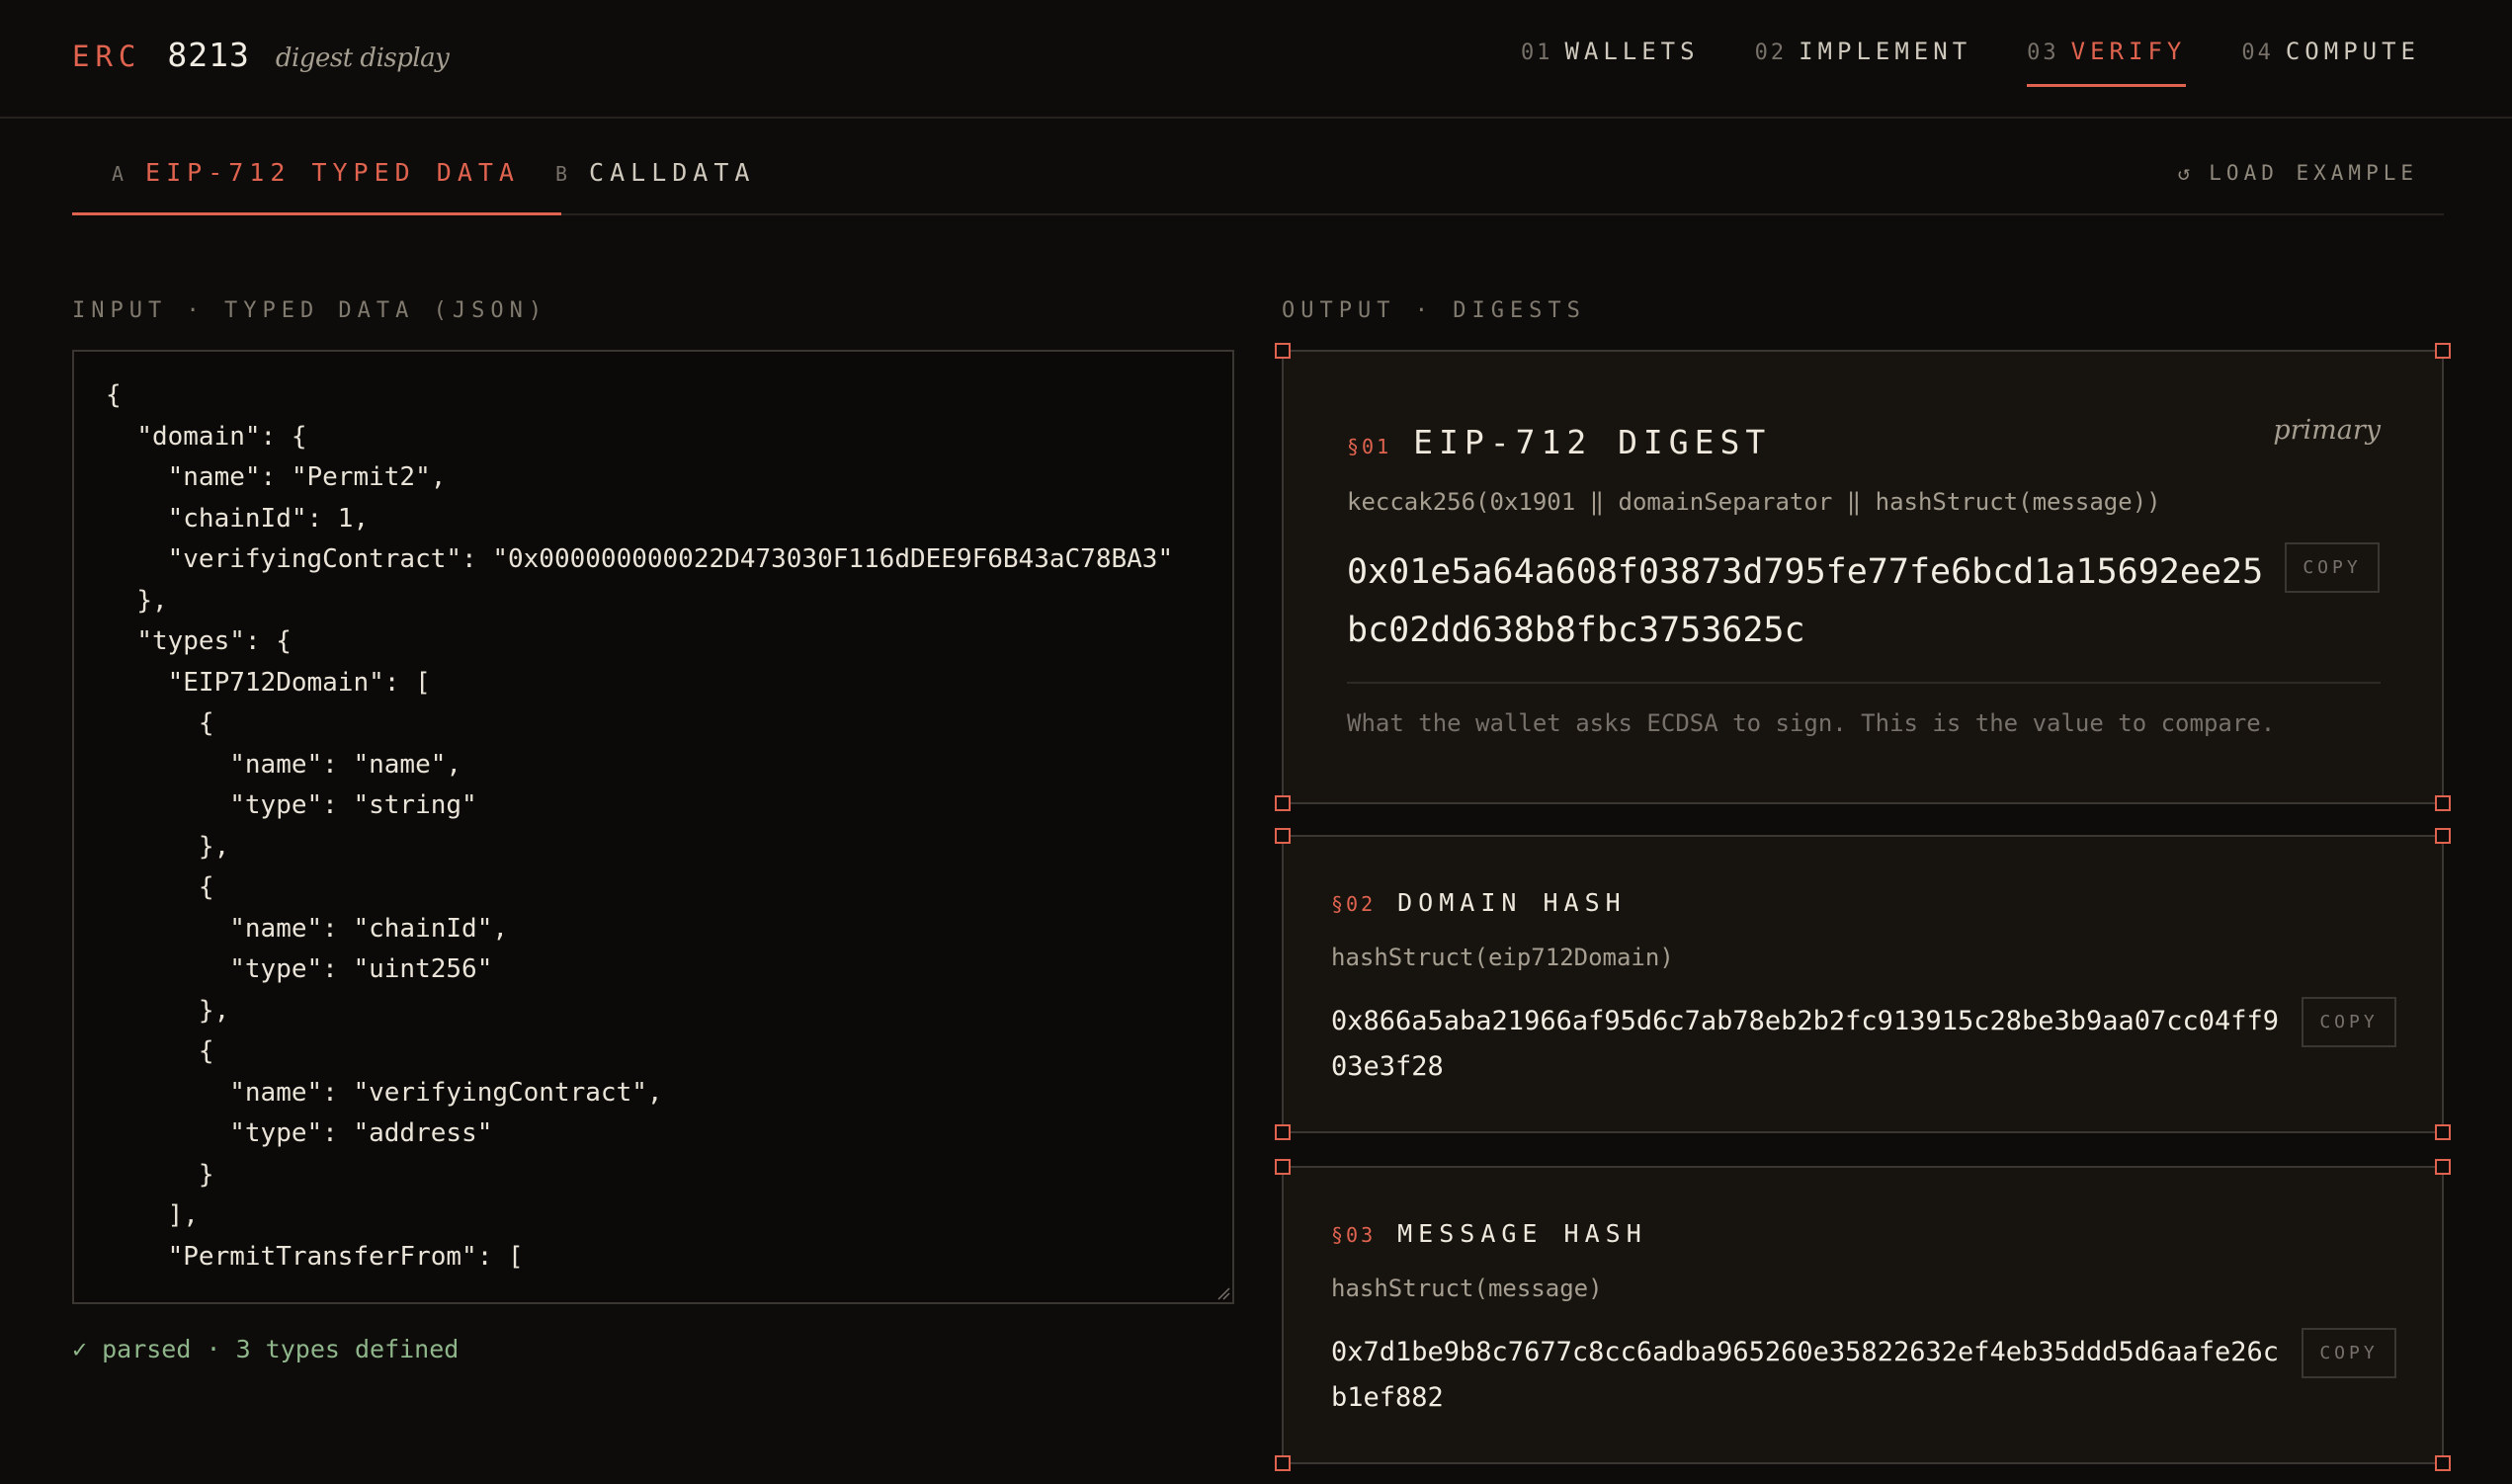 This screenshot has height=1484, width=2512. I want to click on card-header: §01 EIP-712 DIGEST, so click(1559, 442).